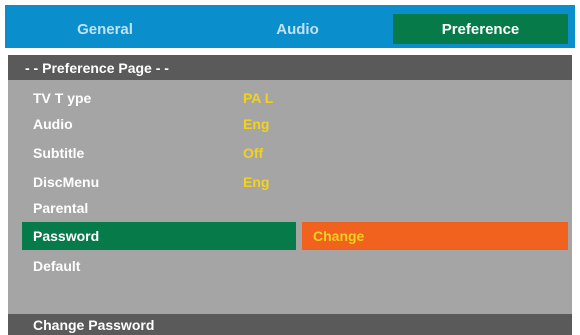 The image size is (580, 335). What do you see at coordinates (105, 29) in the screenshot?
I see `tab-general: General` at bounding box center [105, 29].